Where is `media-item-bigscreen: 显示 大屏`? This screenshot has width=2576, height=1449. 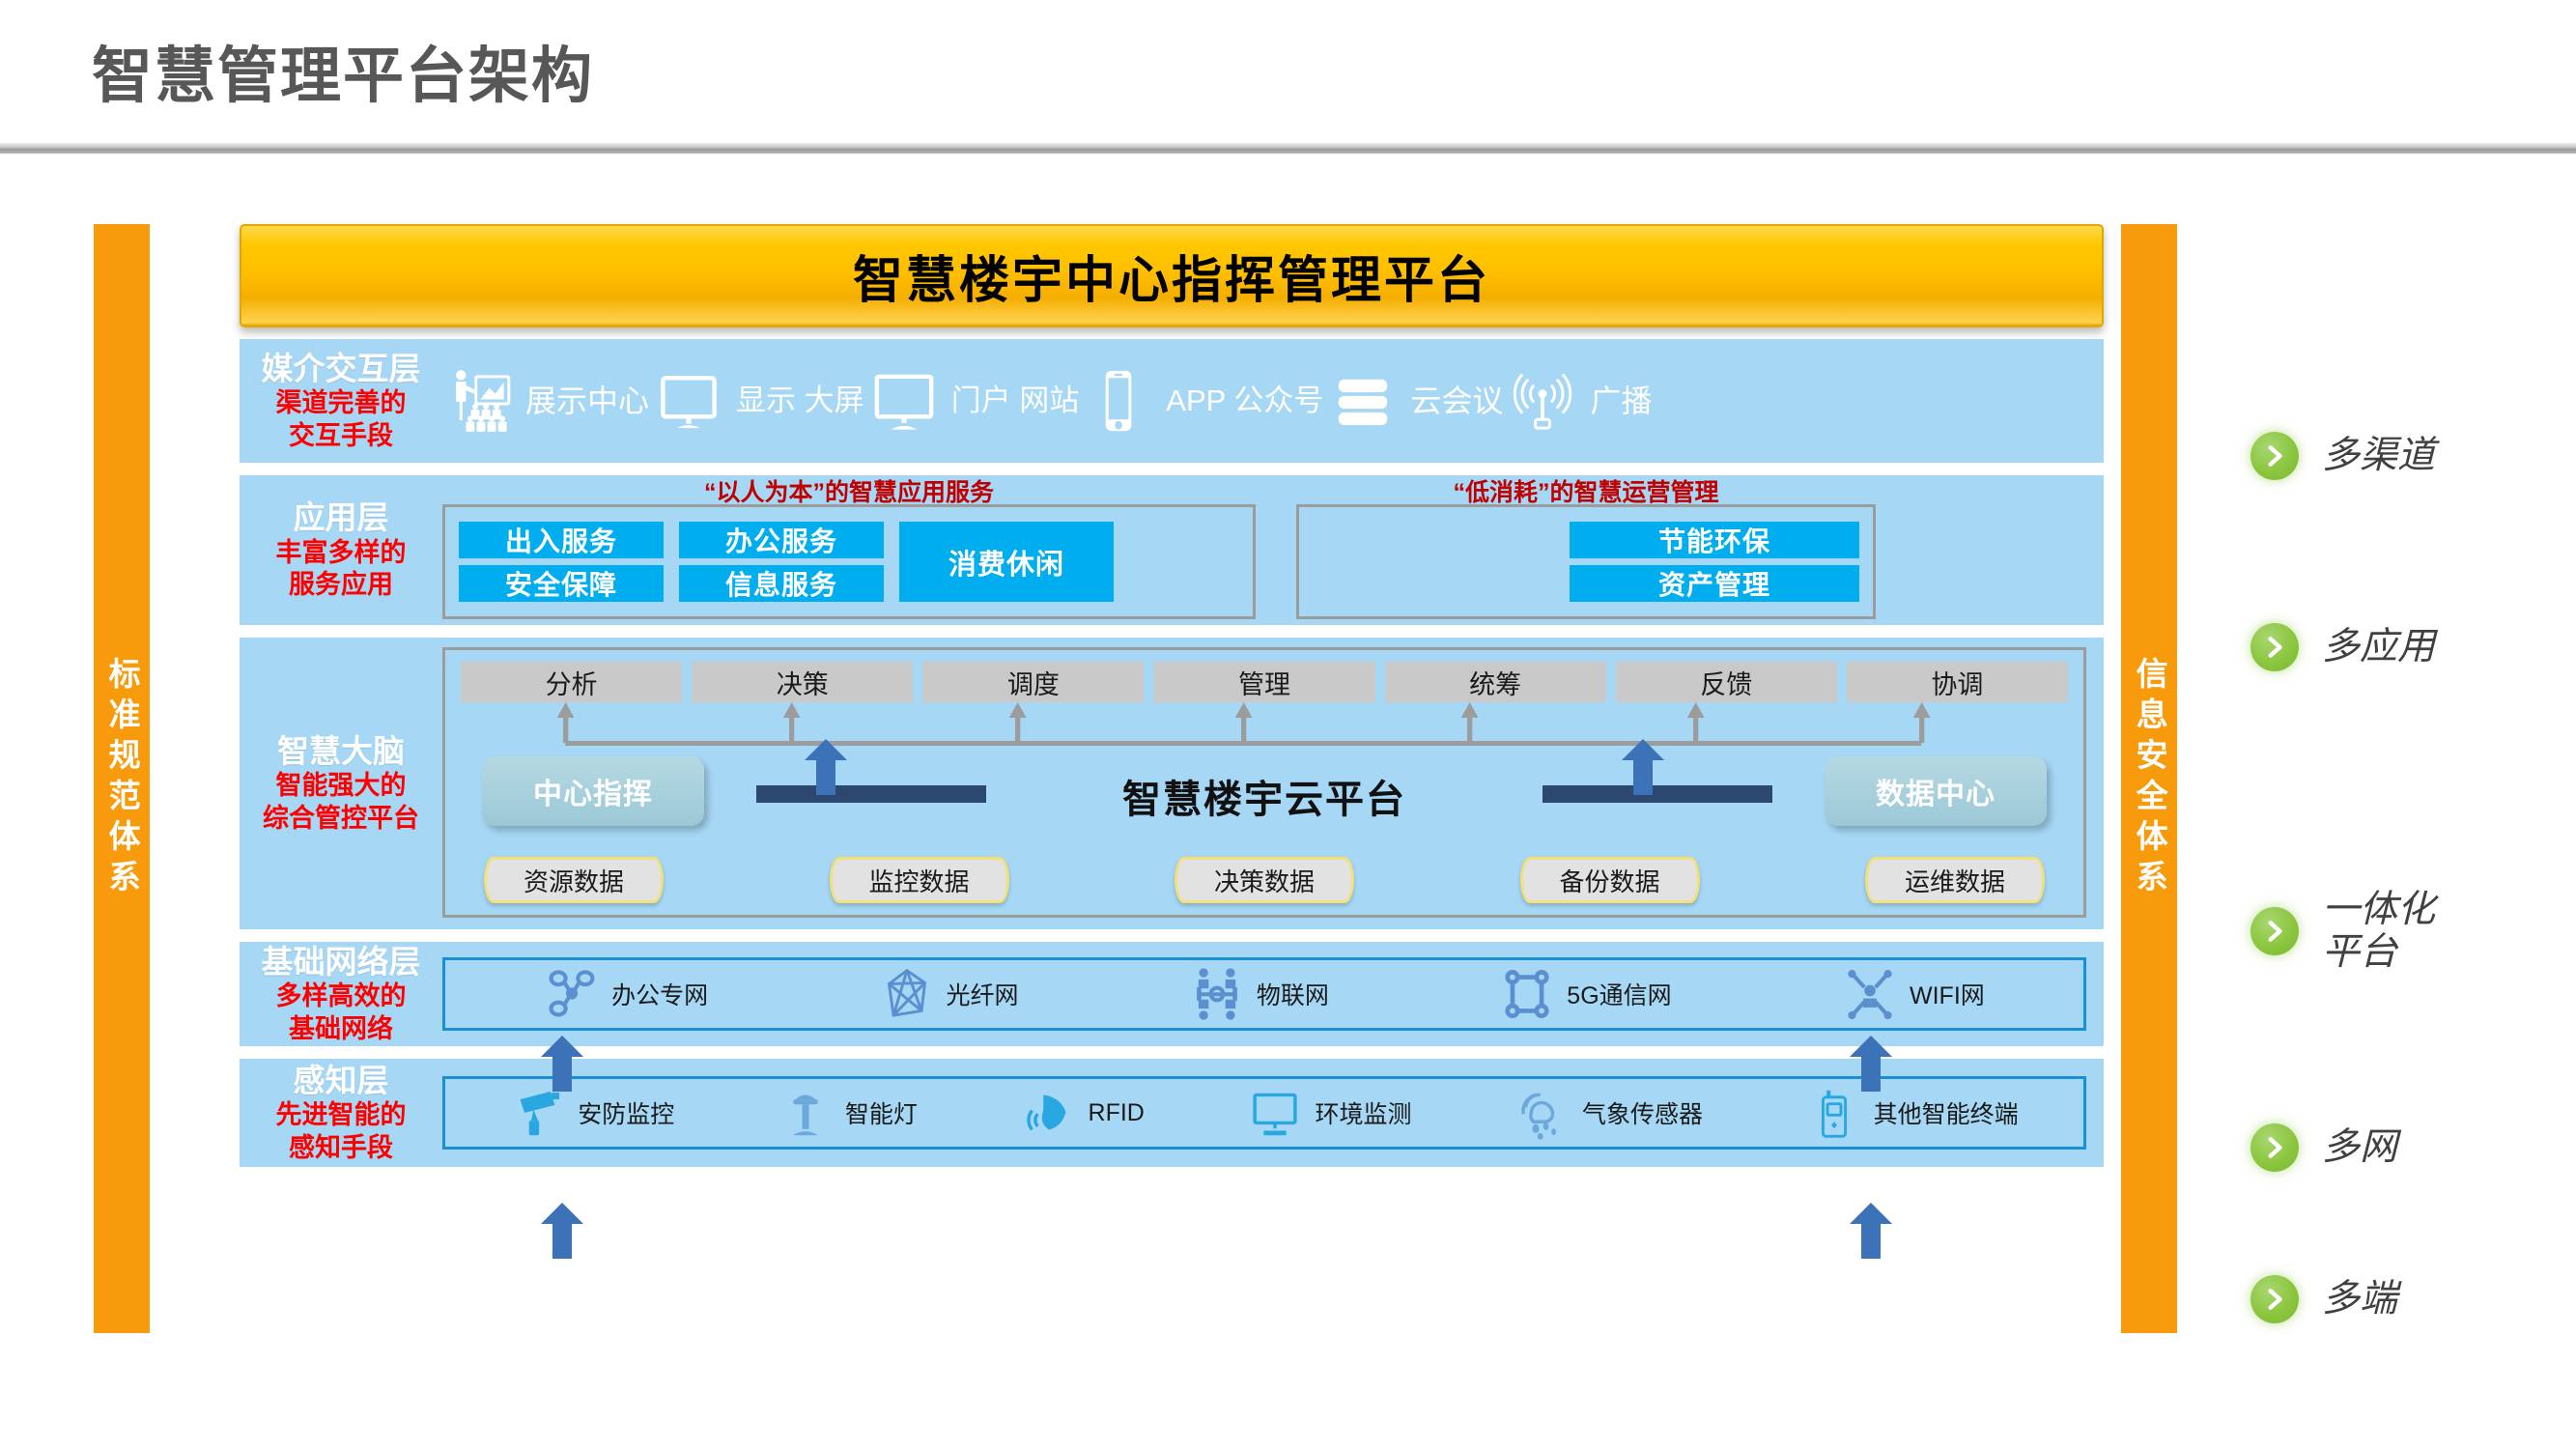
media-item-bigscreen: 显示 大屏 is located at coordinates (758, 401).